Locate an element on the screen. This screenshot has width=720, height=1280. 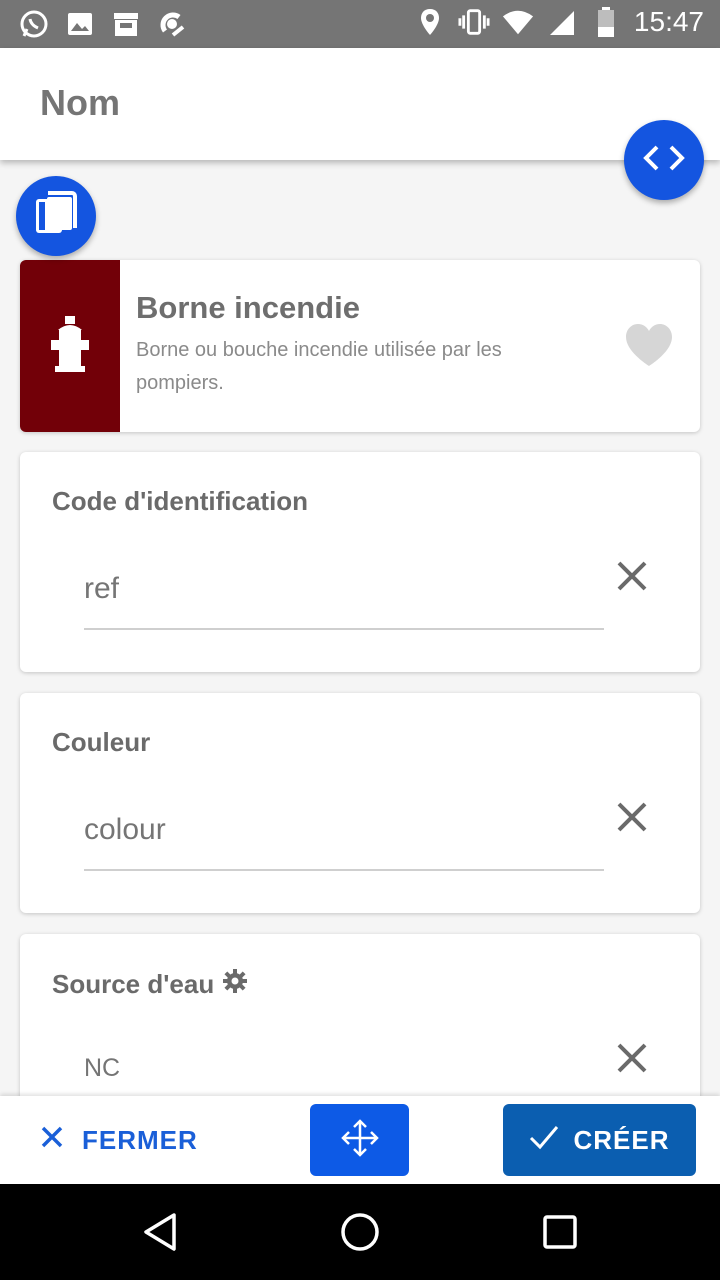
close-icon is located at coordinates (52, 1140).